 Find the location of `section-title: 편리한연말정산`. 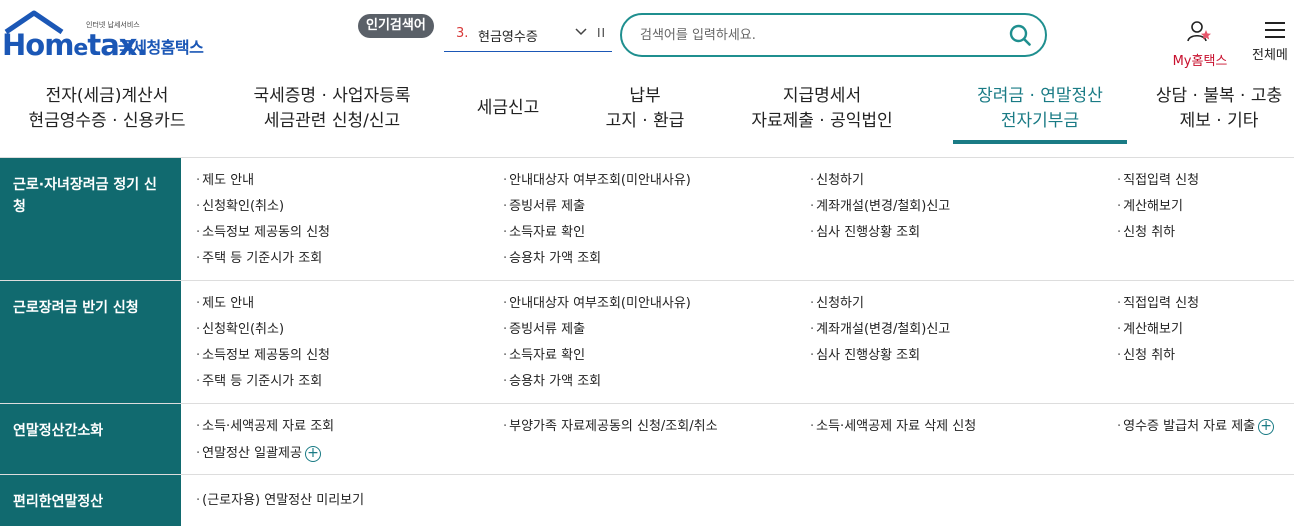

section-title: 편리한연말정산 is located at coordinates (90, 500).